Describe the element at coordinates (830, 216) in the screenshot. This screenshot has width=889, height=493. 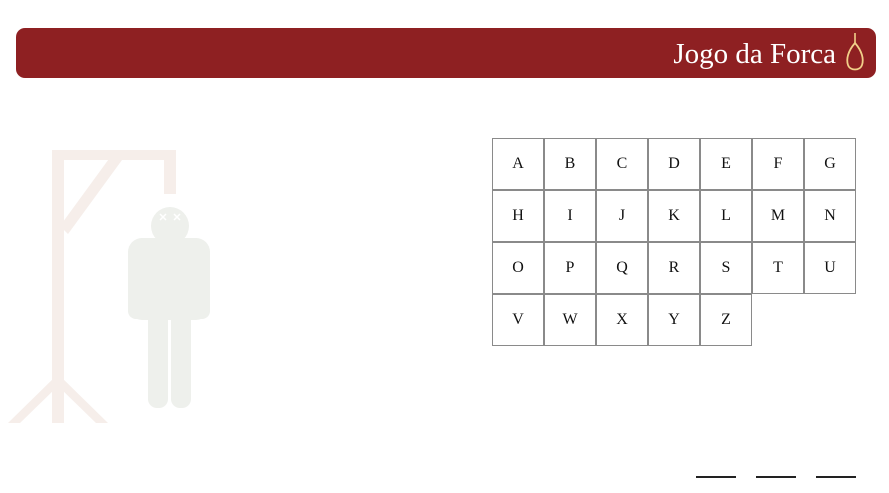
I see `key-n: N` at that location.